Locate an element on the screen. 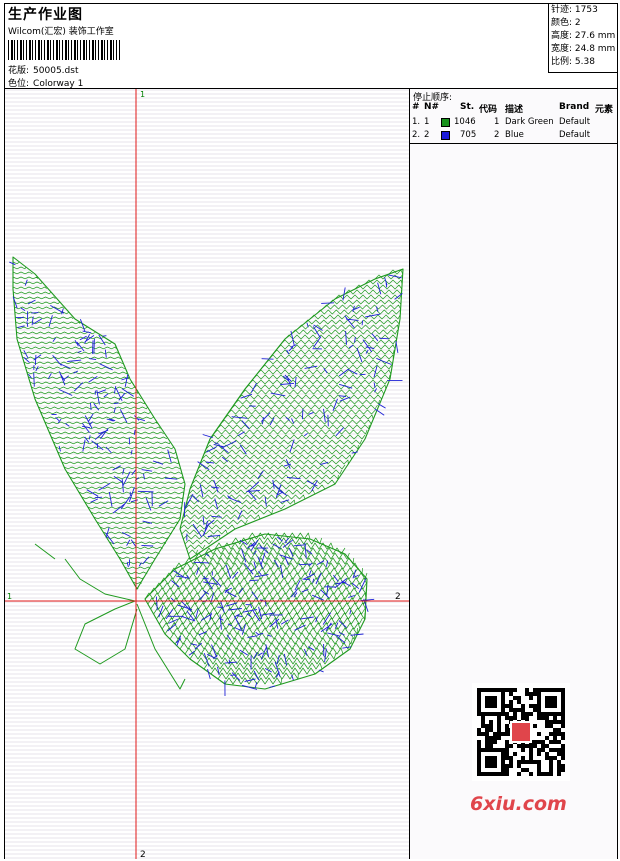 The image size is (620, 861). colorway-label: 色位: is located at coordinates (19, 84).